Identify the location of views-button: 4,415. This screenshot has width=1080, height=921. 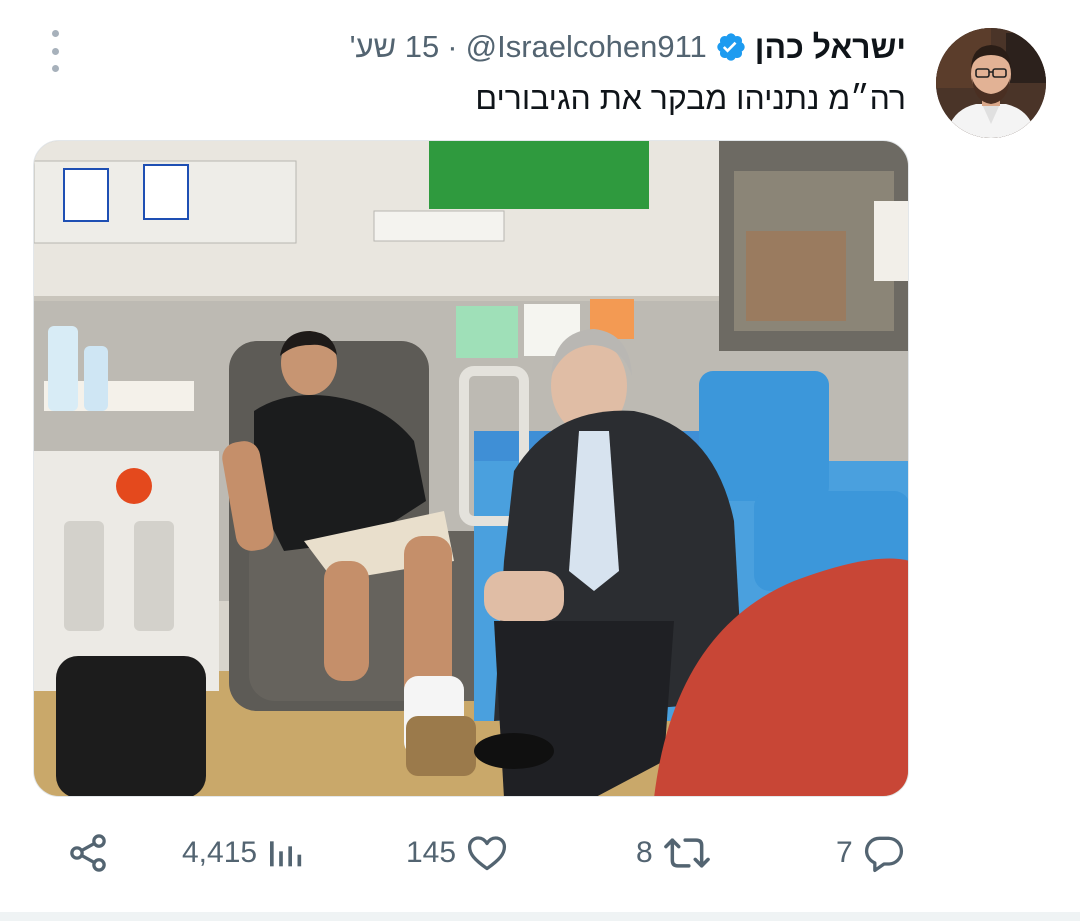
(243, 853).